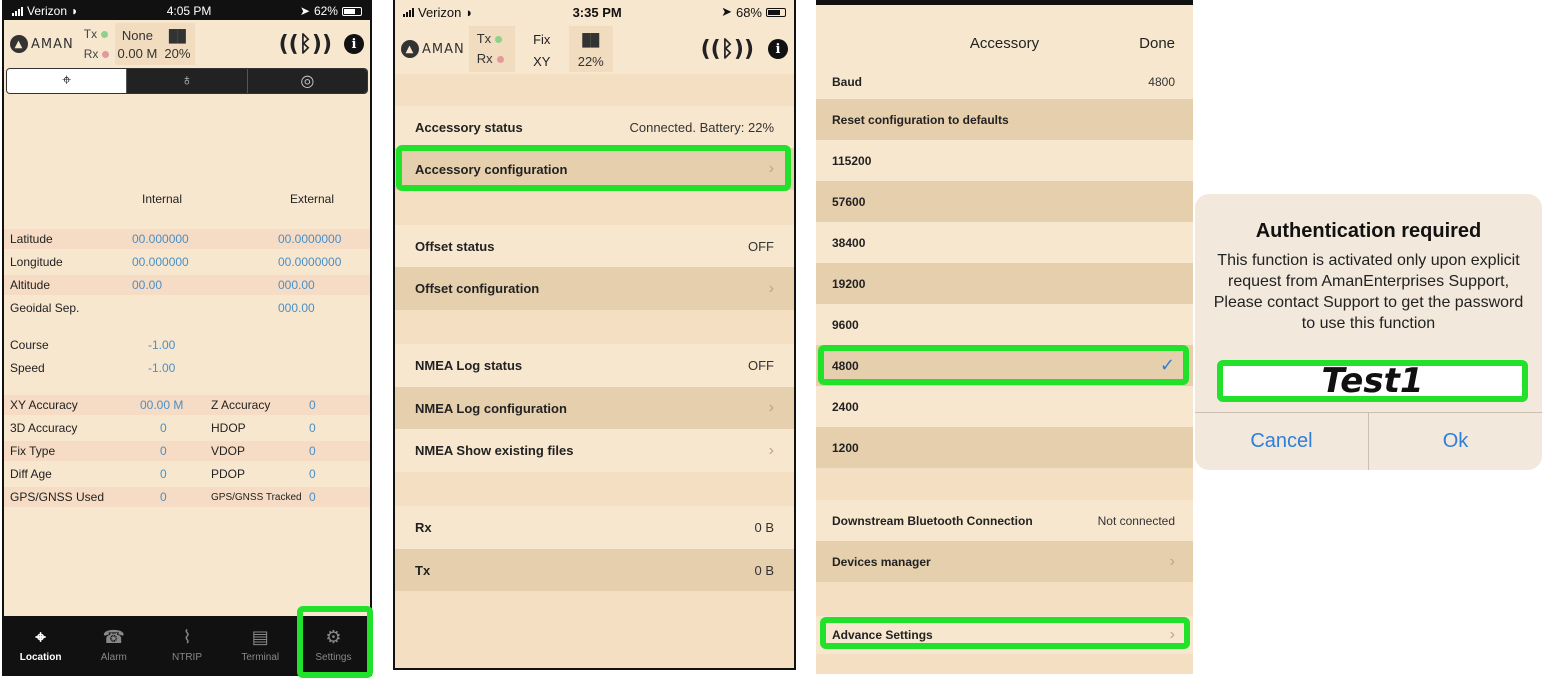  Describe the element at coordinates (1004, 242) in the screenshot. I see `baud-option-38400: 38400` at that location.